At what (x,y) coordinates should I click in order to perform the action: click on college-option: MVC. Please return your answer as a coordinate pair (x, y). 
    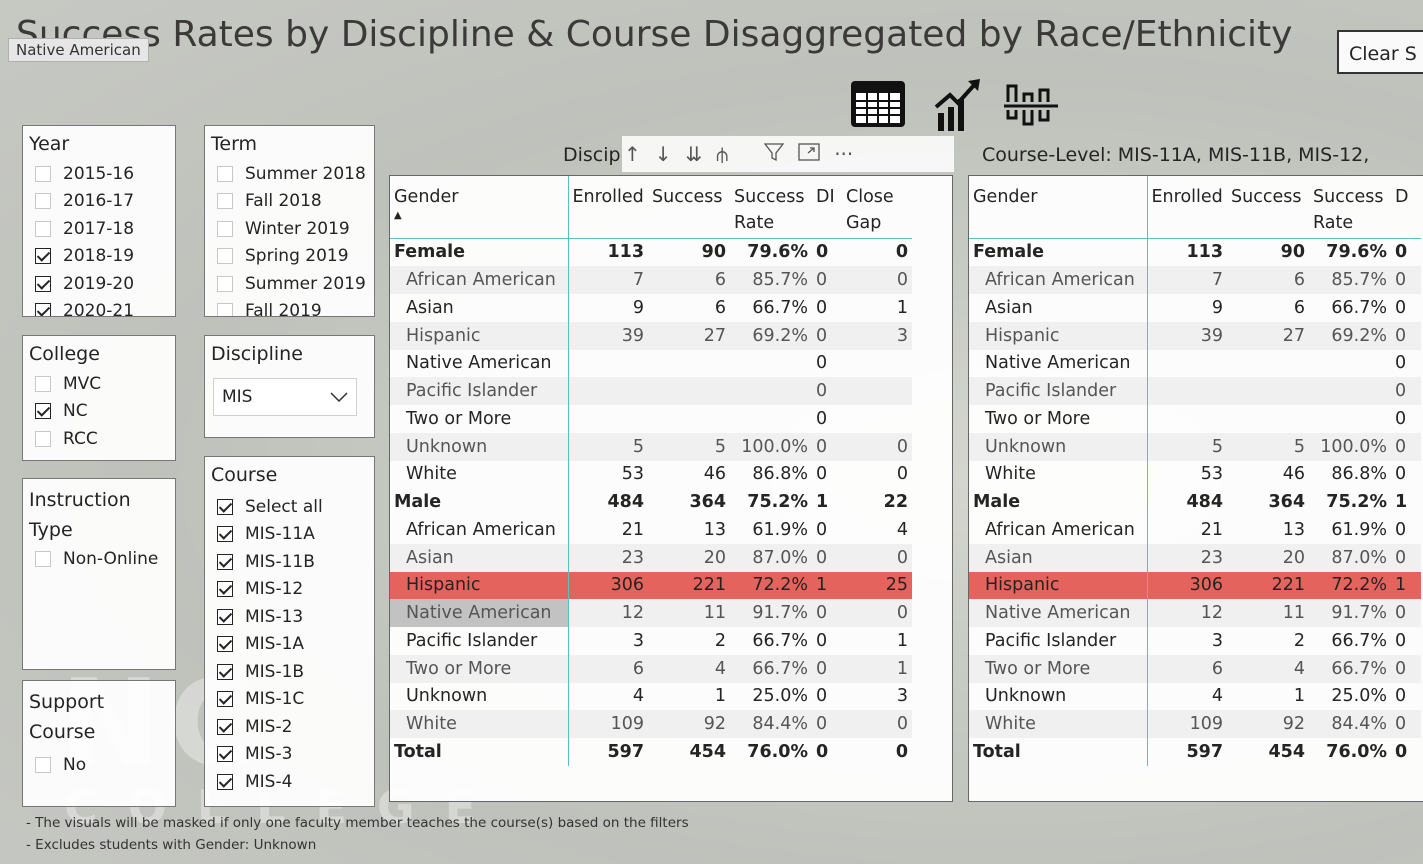
    Looking at the image, I should click on (99, 384).